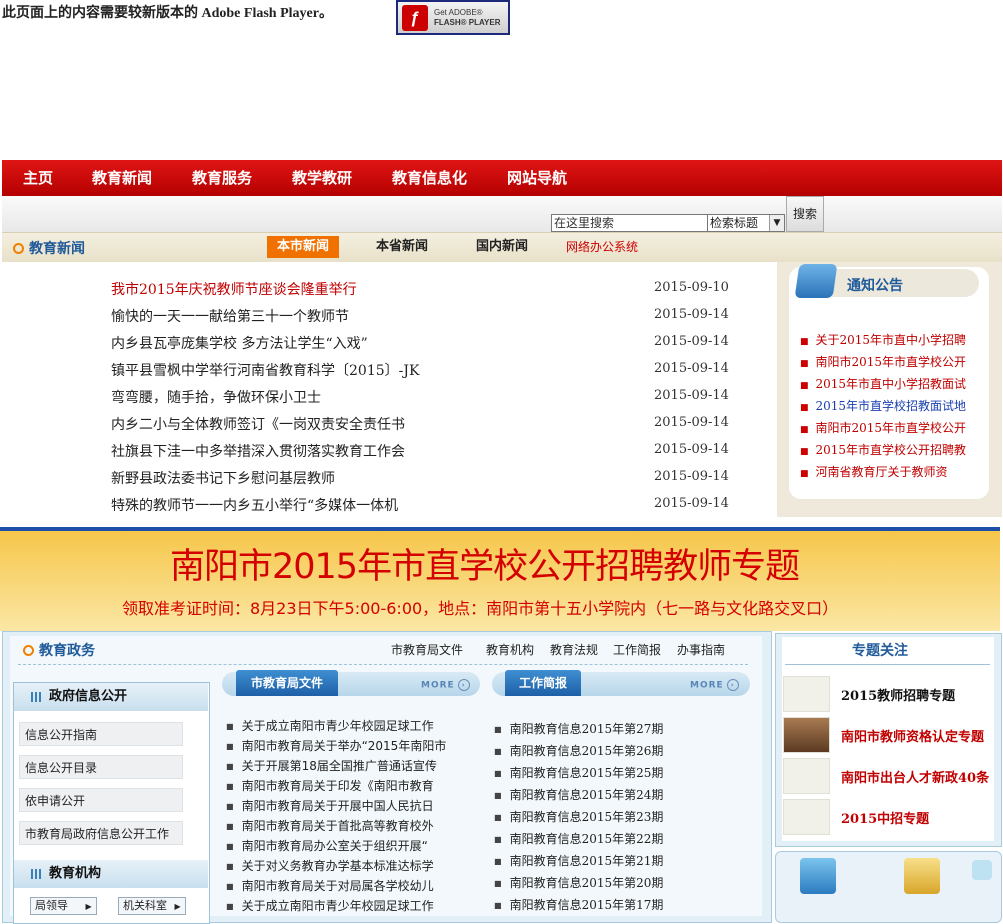 Image resolution: width=1003 pixels, height=924 pixels. I want to click on online-service-icon, so click(818, 876).